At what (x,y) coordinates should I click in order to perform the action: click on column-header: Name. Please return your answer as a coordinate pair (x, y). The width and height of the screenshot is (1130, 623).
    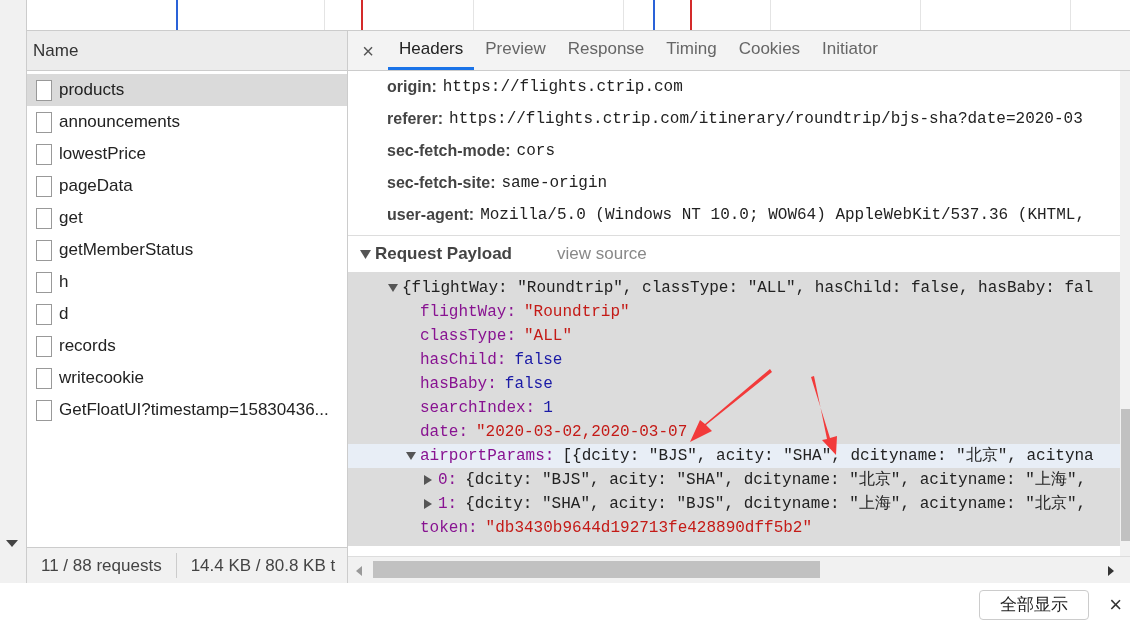
    Looking at the image, I should click on (56, 50).